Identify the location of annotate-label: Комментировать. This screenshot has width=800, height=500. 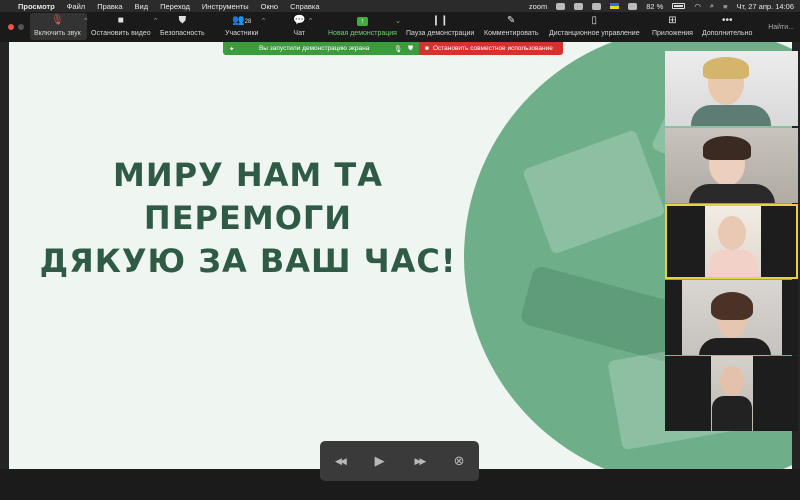
(511, 33).